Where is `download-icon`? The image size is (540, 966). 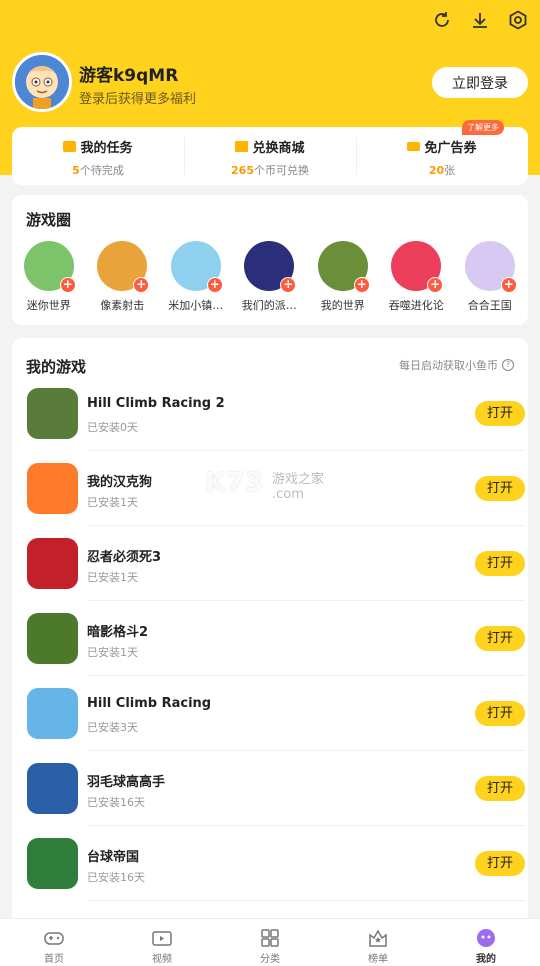
download-icon is located at coordinates (480, 20).